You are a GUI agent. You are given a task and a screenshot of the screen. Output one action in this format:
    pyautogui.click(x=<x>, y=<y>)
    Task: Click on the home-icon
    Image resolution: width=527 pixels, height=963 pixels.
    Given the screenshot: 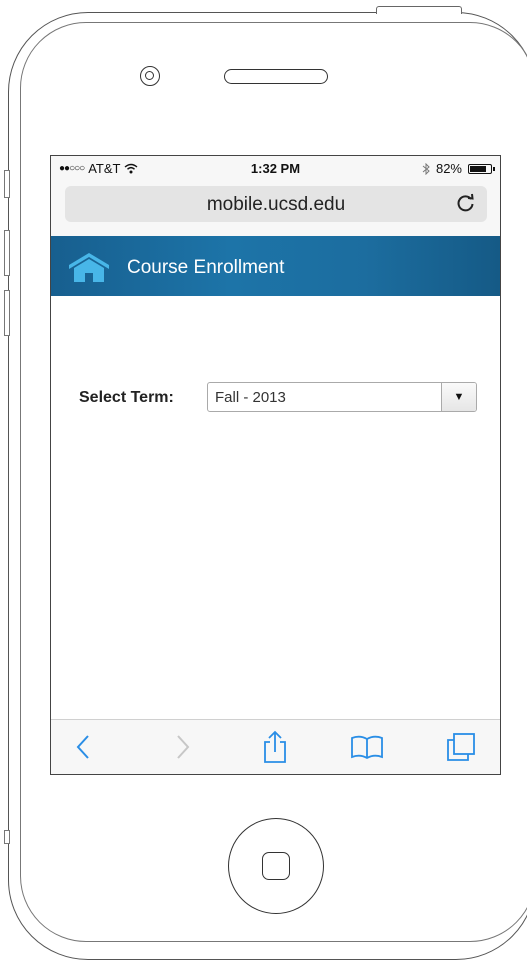 What is the action you would take?
    pyautogui.click(x=89, y=267)
    